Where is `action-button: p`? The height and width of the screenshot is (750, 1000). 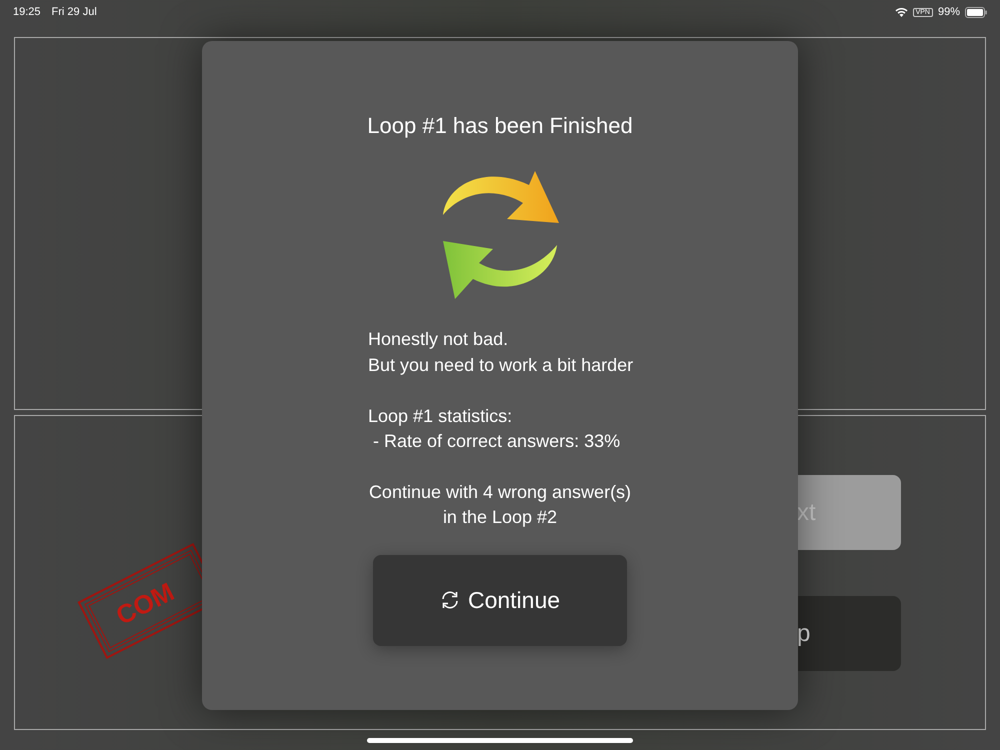 action-button: p is located at coordinates (849, 634).